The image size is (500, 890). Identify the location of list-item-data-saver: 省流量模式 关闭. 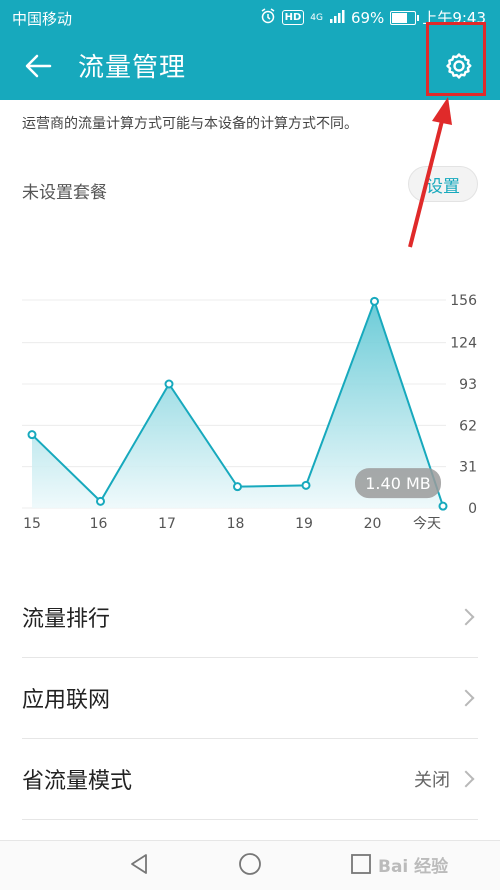
(250, 779).